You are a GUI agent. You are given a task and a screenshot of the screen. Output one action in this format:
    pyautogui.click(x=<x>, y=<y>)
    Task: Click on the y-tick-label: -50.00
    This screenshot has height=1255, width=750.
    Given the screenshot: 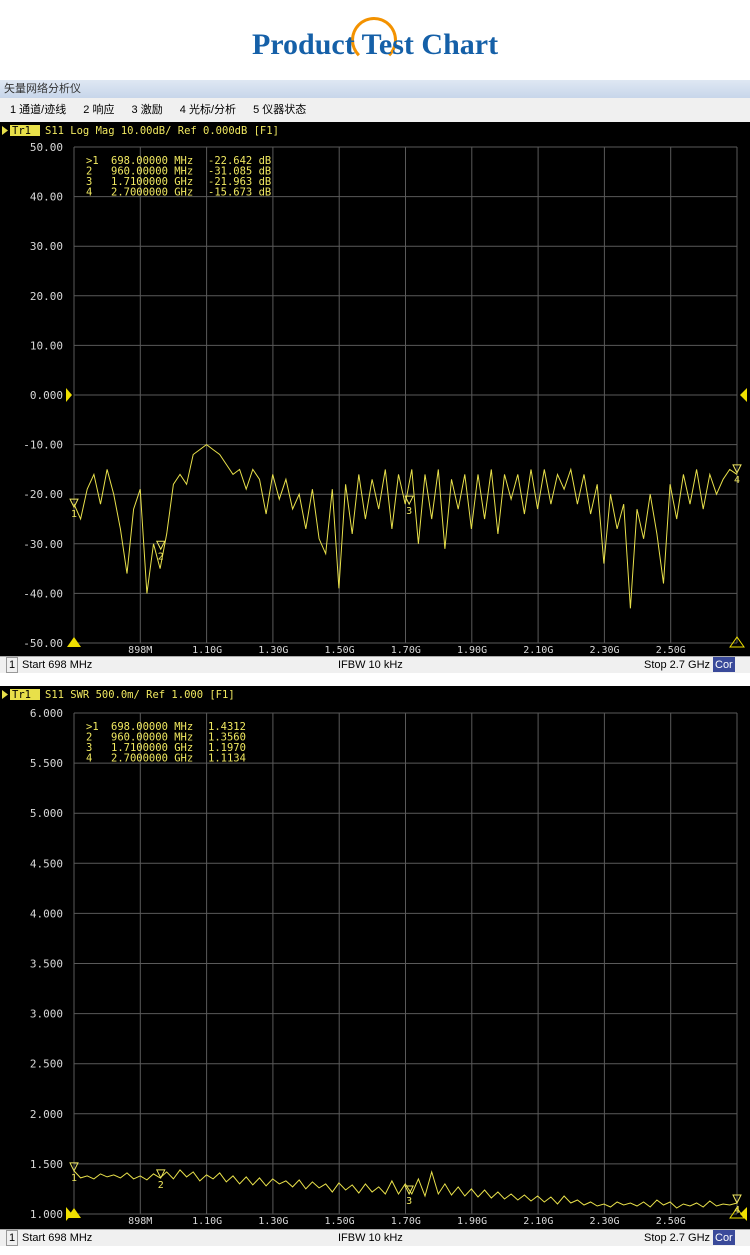 What is the action you would take?
    pyautogui.click(x=43, y=643)
    